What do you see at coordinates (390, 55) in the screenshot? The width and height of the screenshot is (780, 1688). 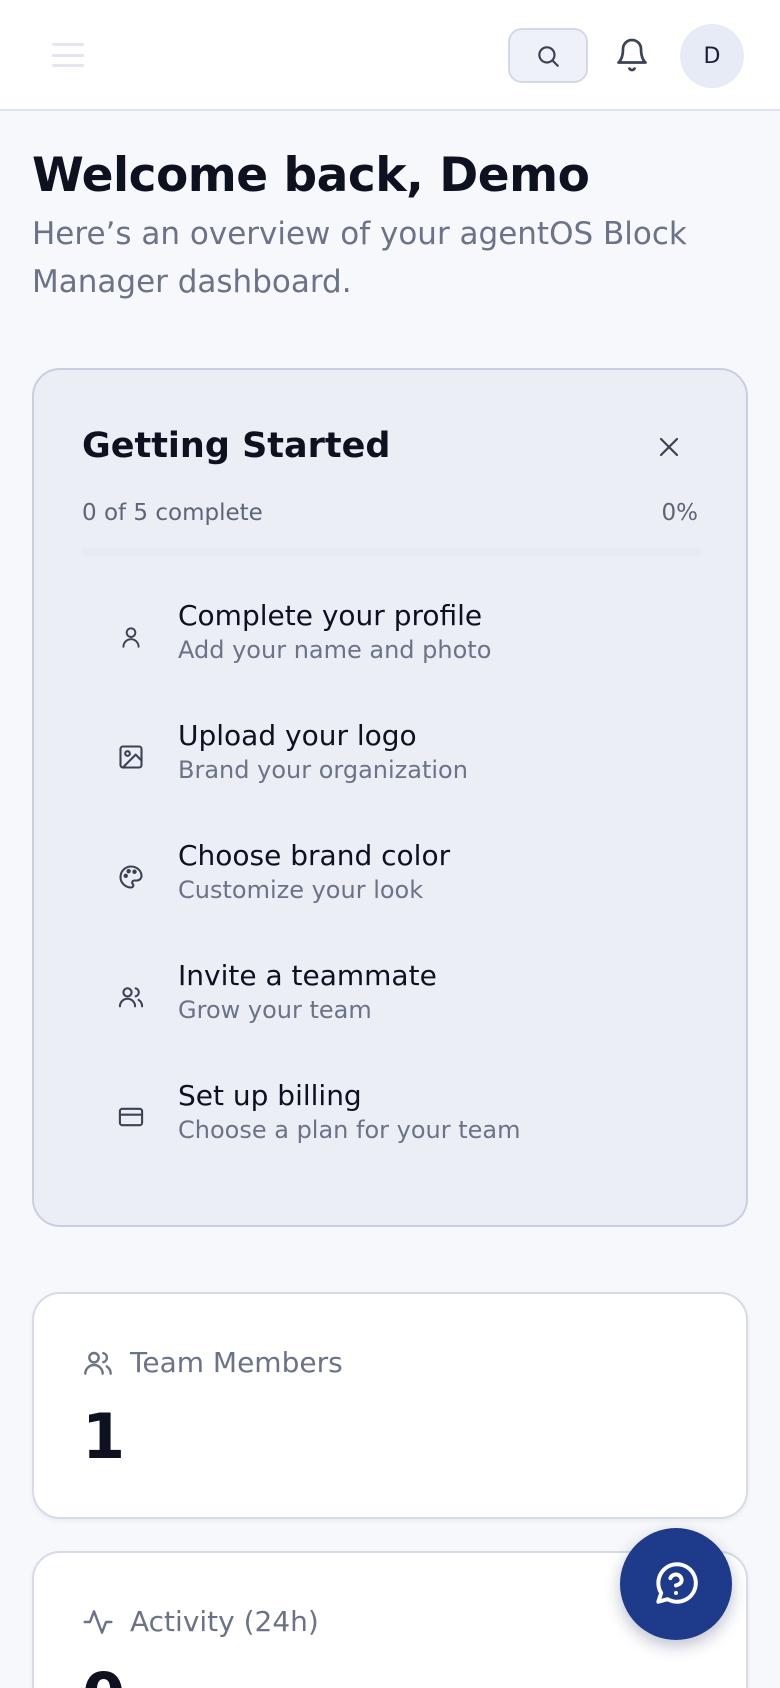 I see `top-bar: D` at bounding box center [390, 55].